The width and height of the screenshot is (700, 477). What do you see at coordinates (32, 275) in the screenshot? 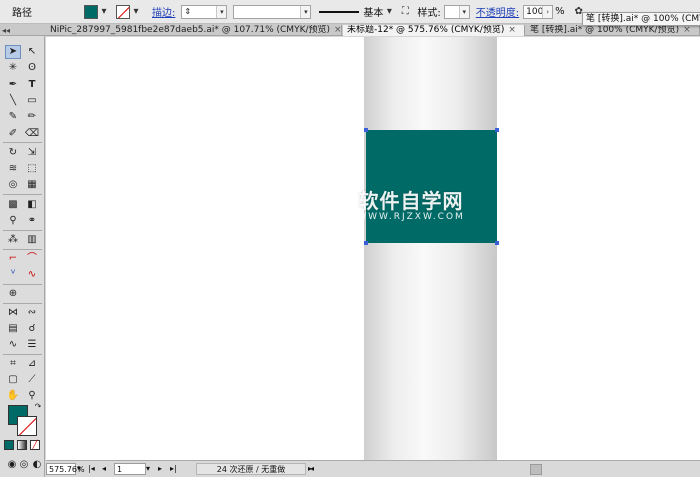
I see `smooth-tool-icon: ∿` at bounding box center [32, 275].